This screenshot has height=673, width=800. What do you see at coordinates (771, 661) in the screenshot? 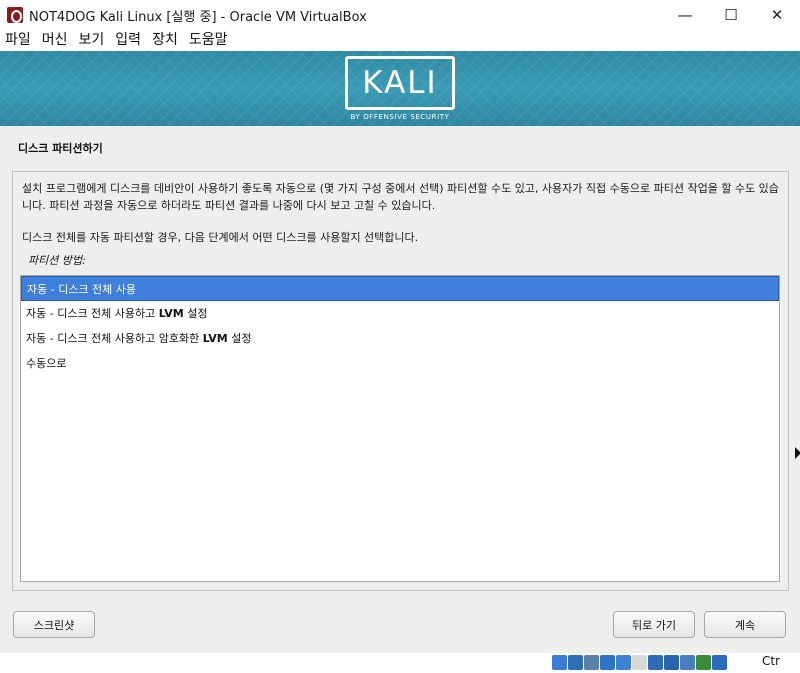
I see `host-key-label: Ctr` at bounding box center [771, 661].